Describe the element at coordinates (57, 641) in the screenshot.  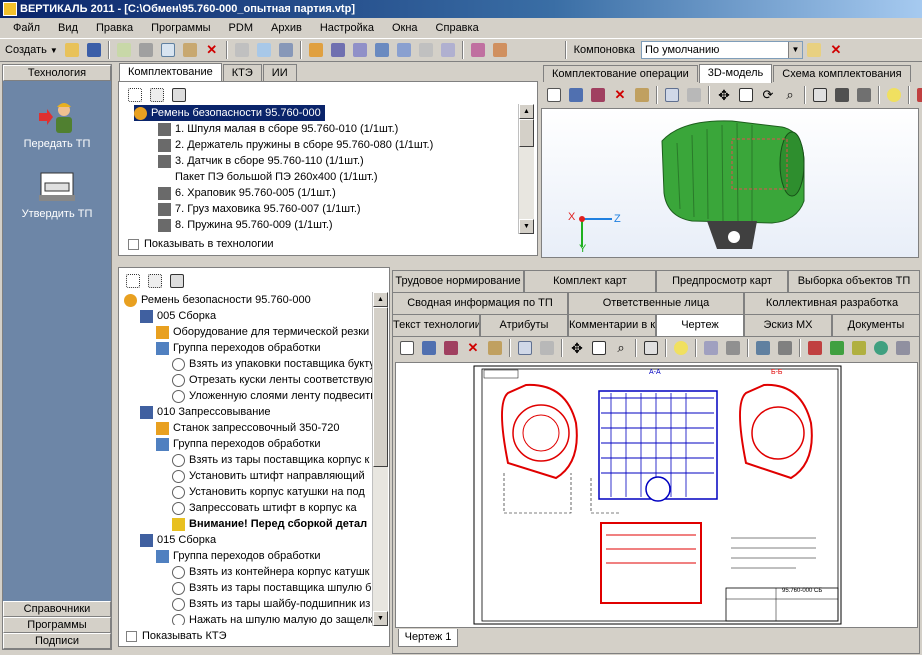
I see `signatures-tab: Подписи` at that location.